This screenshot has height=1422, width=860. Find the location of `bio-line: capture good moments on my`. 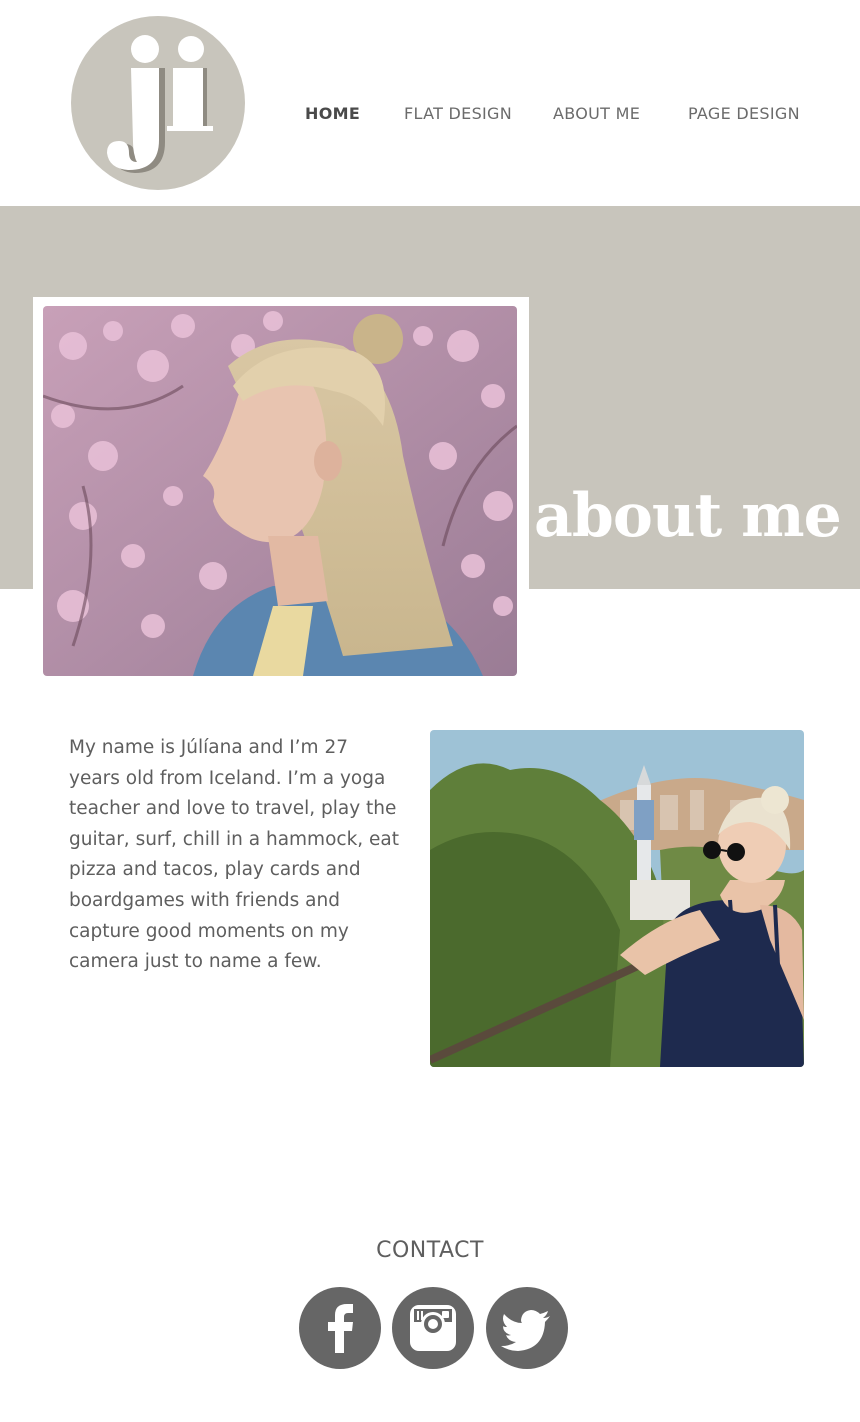

bio-line: capture good moments on my is located at coordinates (209, 931).